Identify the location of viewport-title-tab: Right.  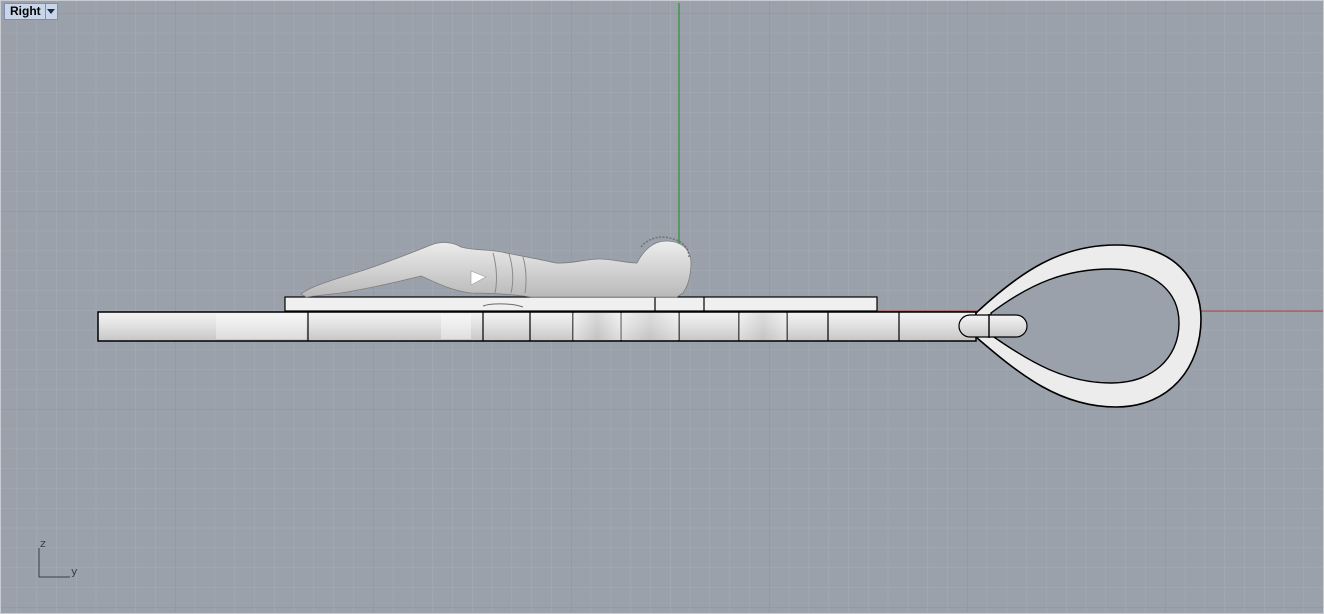
(31, 11).